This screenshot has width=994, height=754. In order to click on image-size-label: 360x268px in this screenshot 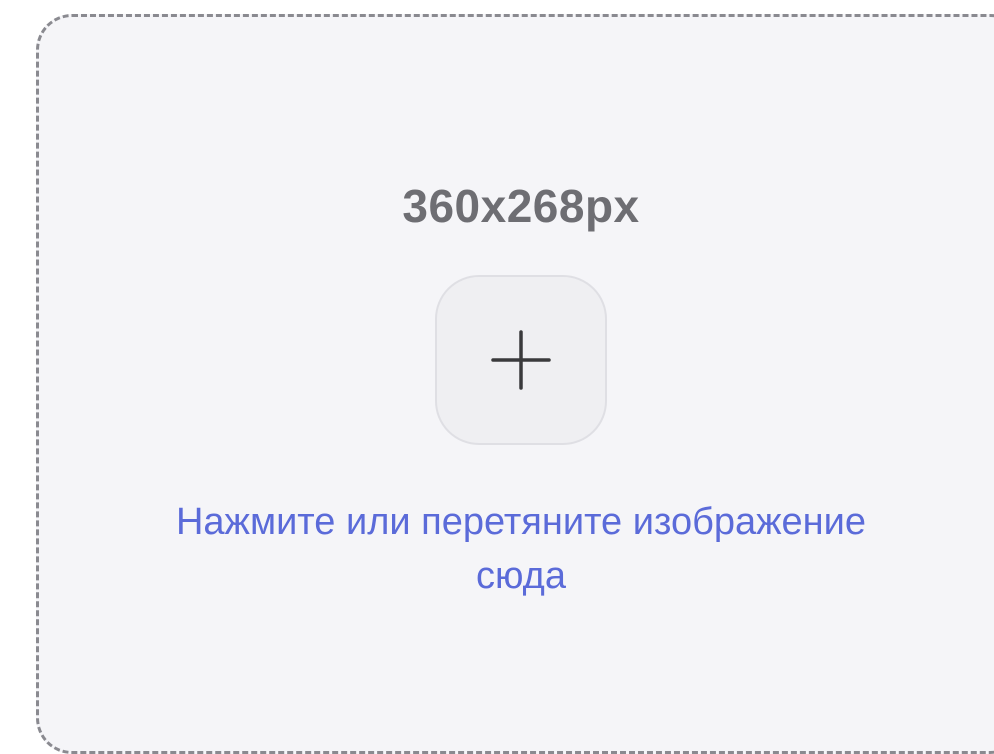, I will do `click(521, 206)`.